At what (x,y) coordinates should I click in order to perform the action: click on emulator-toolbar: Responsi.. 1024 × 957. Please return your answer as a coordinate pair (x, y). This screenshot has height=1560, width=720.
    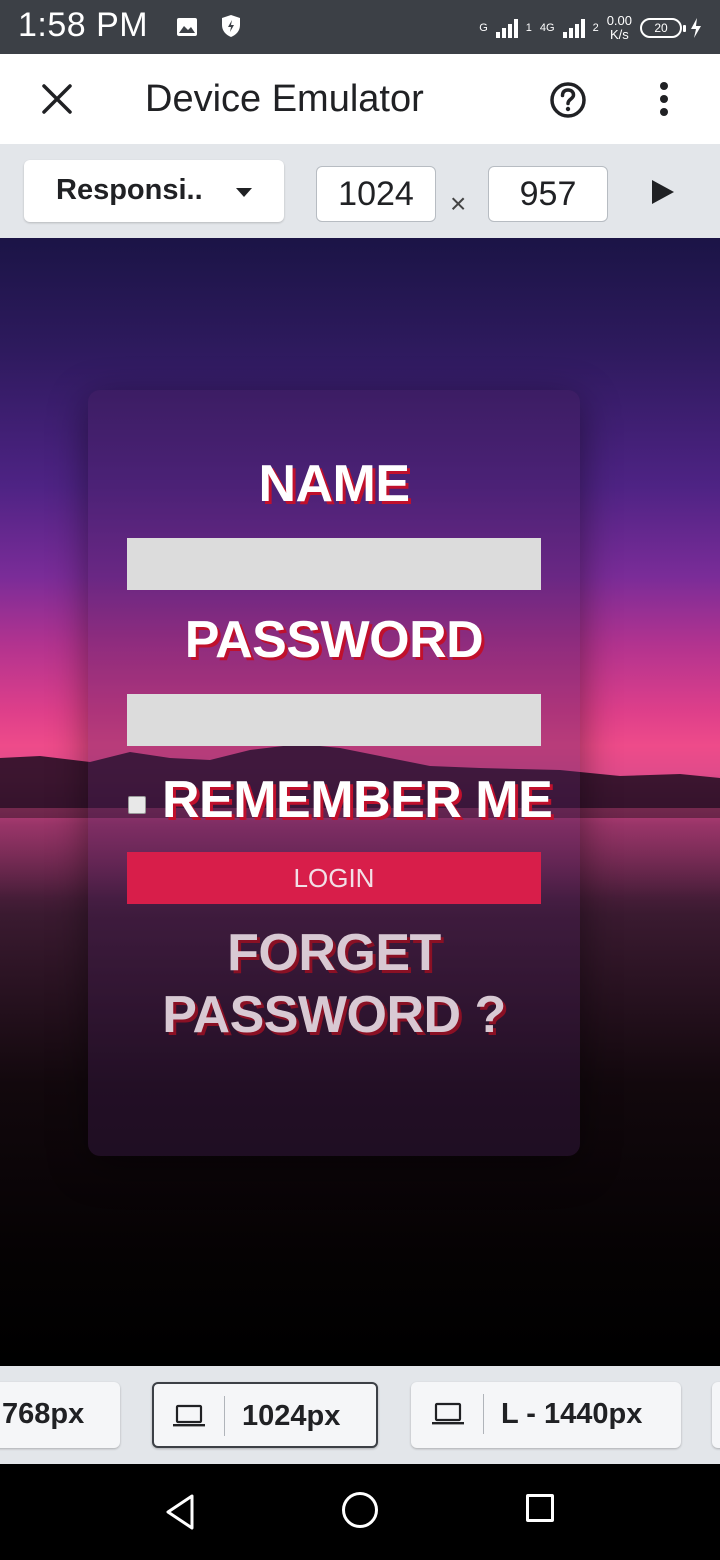
    Looking at the image, I should click on (360, 191).